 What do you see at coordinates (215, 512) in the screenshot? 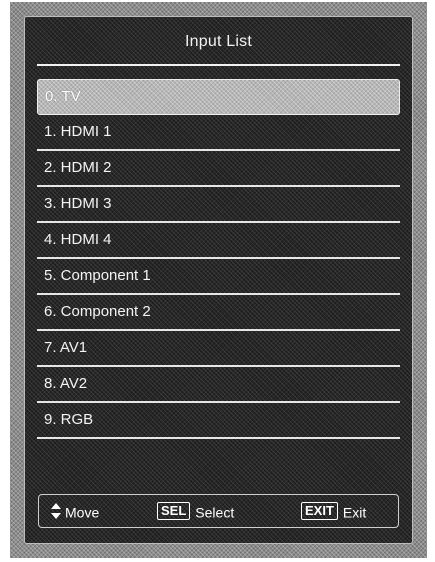
I see `select-label: Select` at bounding box center [215, 512].